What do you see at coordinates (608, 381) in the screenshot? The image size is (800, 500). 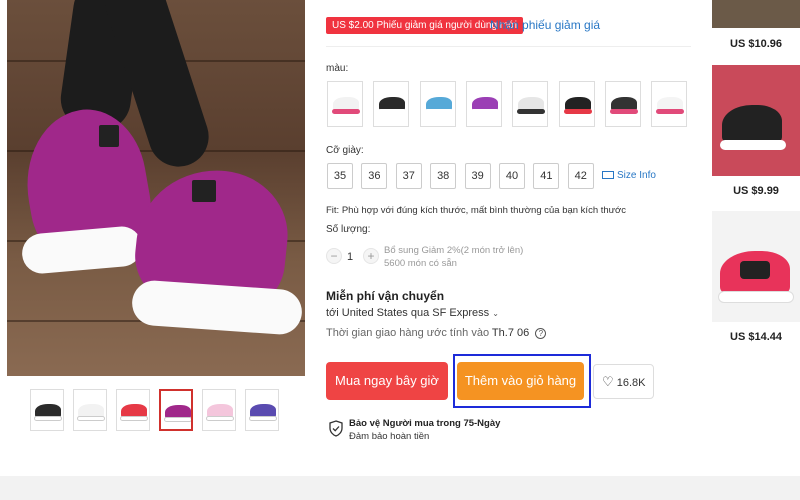 I see `heart-icon: ♡` at bounding box center [608, 381].